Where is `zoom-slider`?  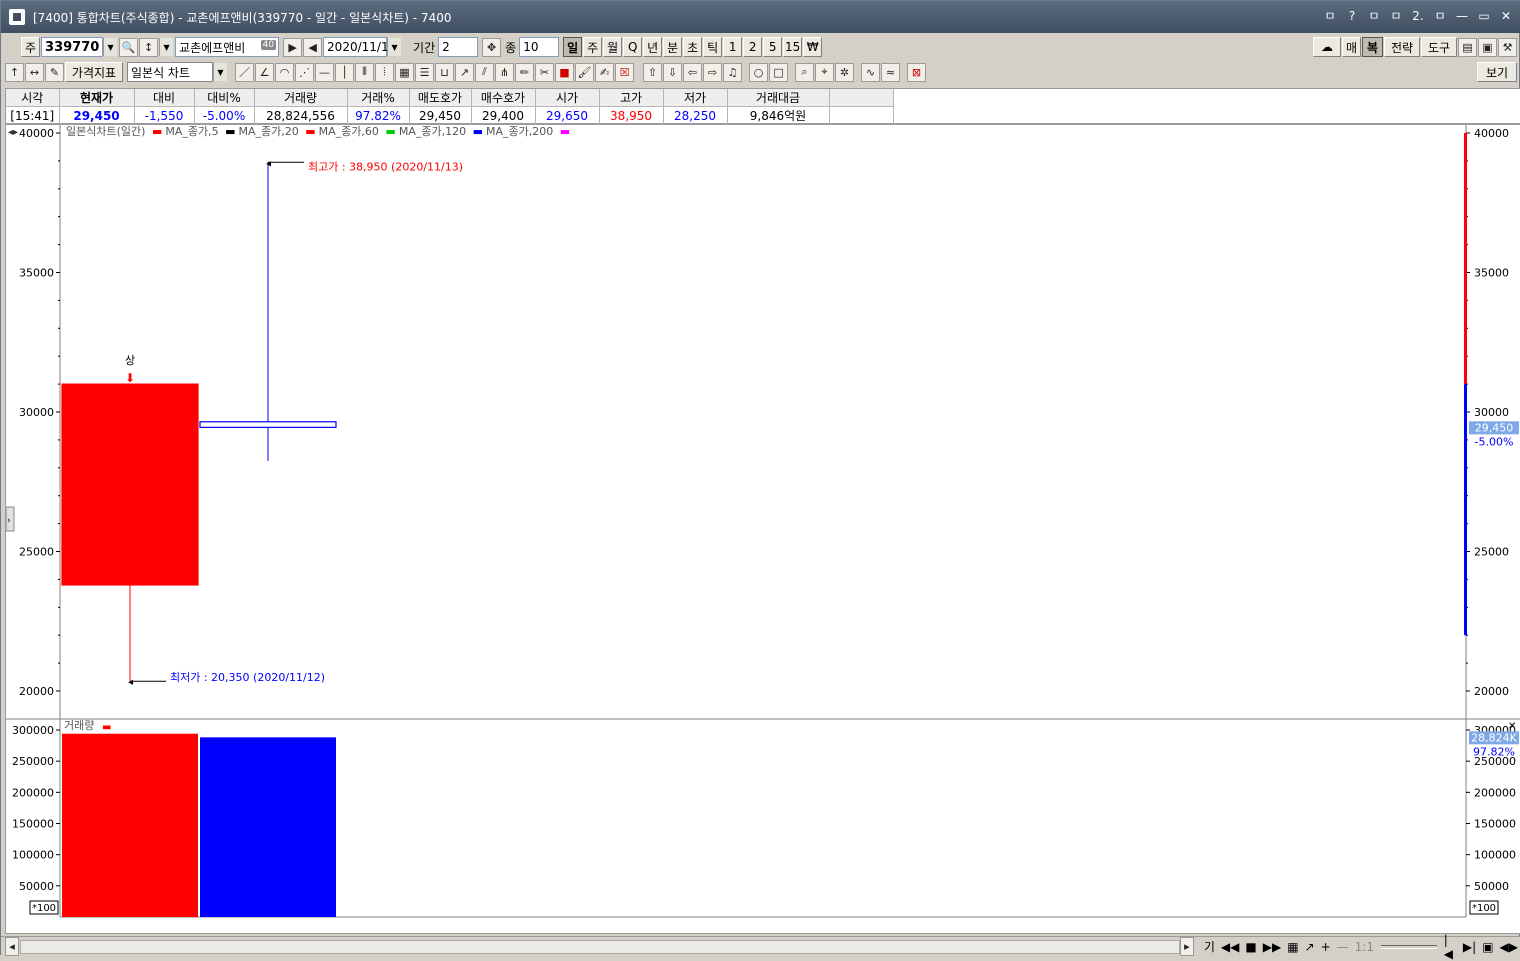
zoom-slider is located at coordinates (1408, 946).